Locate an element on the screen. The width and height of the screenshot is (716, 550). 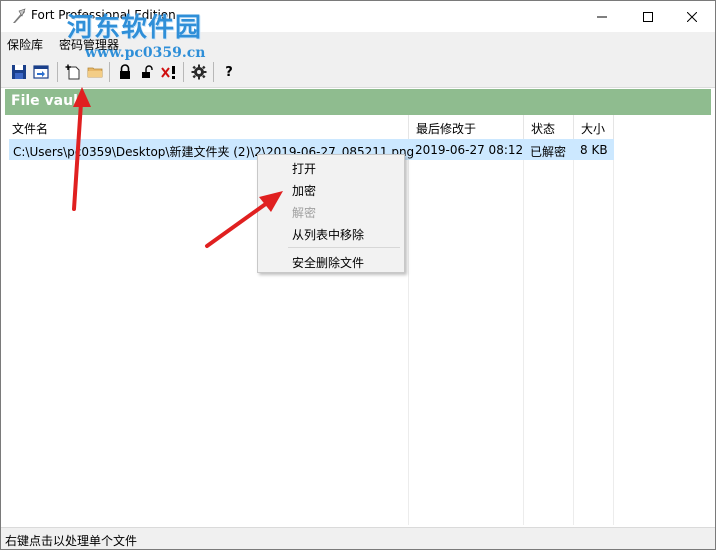
help-button: ? is located at coordinates (229, 72).